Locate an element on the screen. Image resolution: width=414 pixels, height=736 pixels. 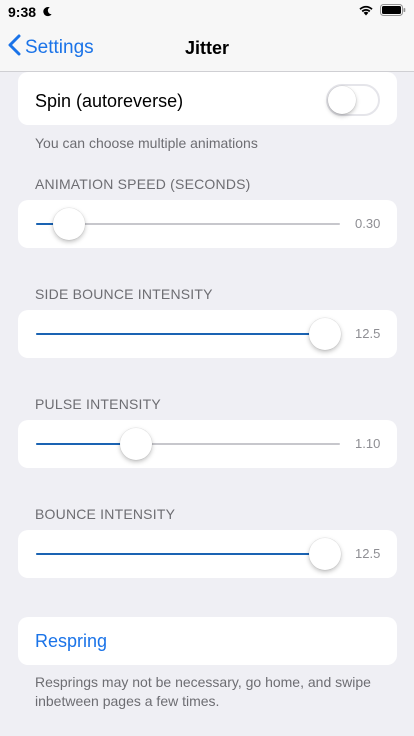
toggle-knob is located at coordinates (342, 100).